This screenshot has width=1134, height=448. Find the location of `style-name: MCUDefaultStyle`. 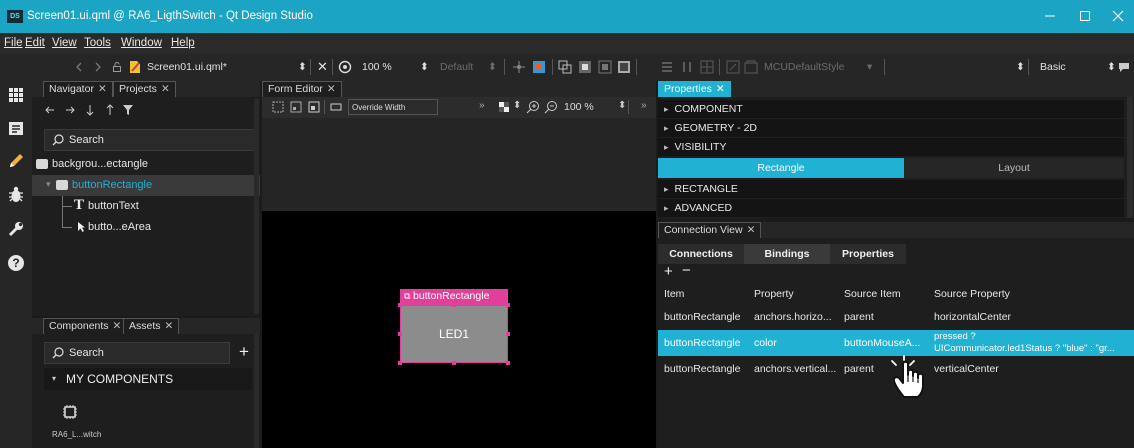

style-name: MCUDefaultStyle is located at coordinates (804, 67).